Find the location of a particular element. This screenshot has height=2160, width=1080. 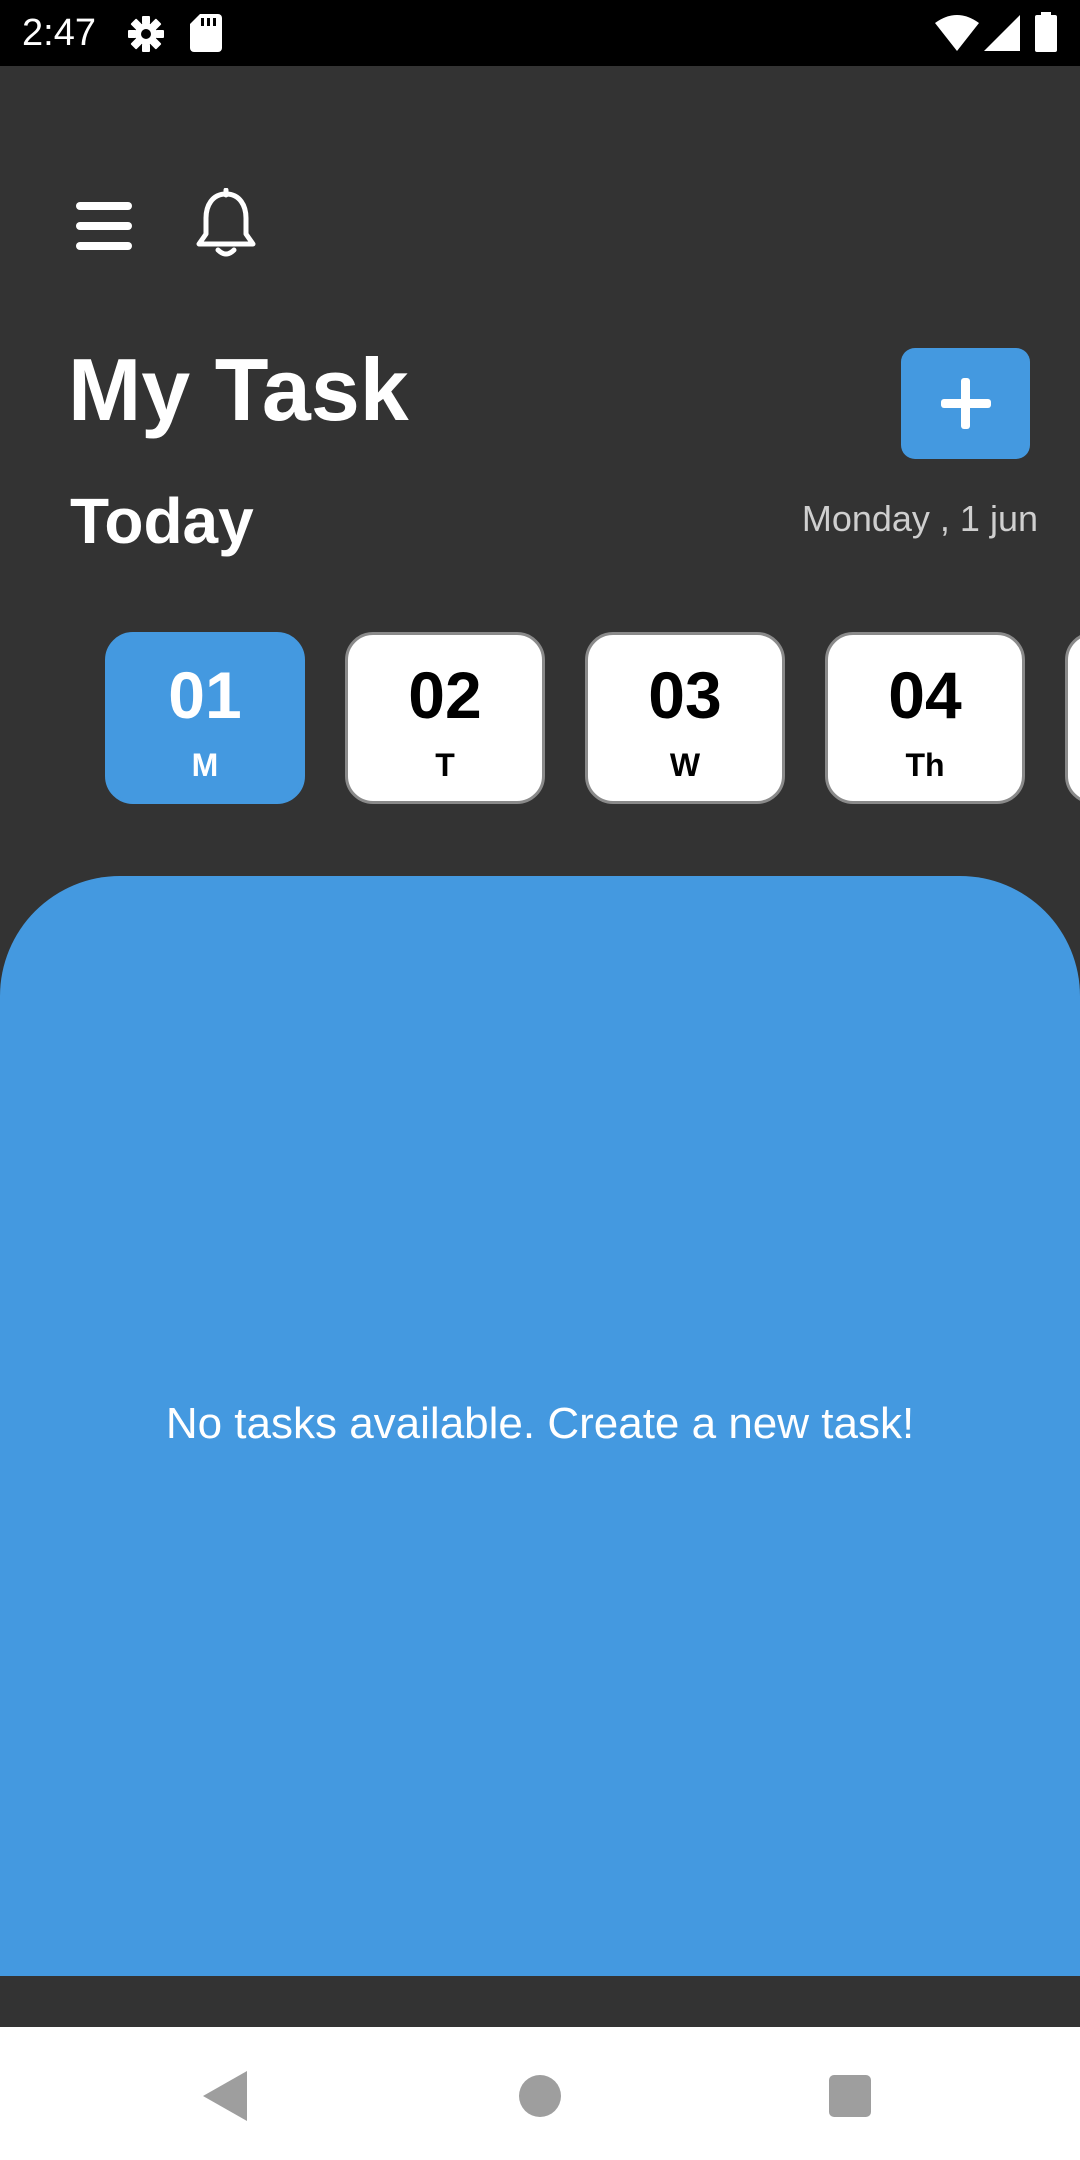

day-card-03: 03 W is located at coordinates (685, 718).